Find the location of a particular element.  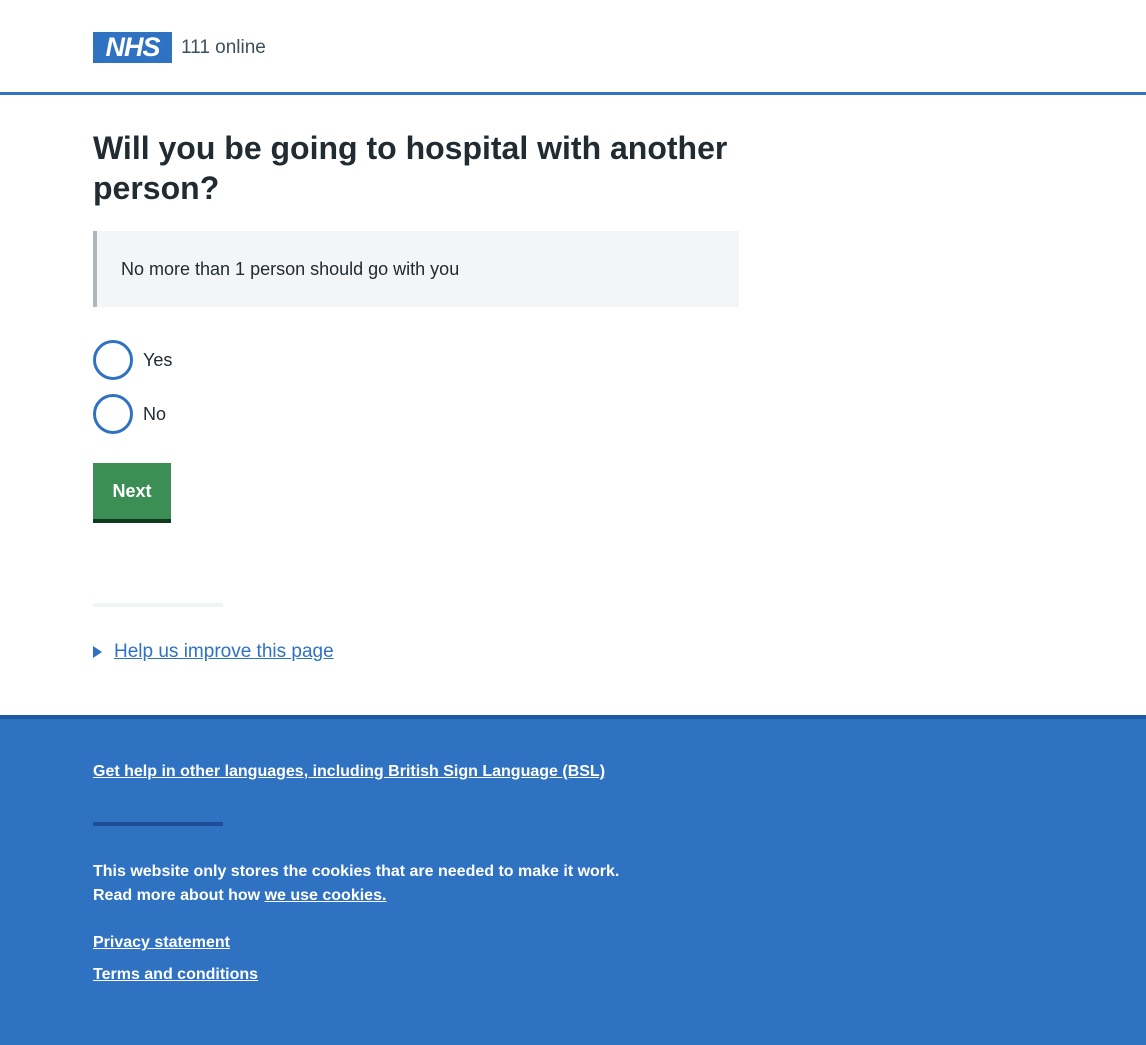

inset-text-content: No more than 1 person should go with you is located at coordinates (290, 268).